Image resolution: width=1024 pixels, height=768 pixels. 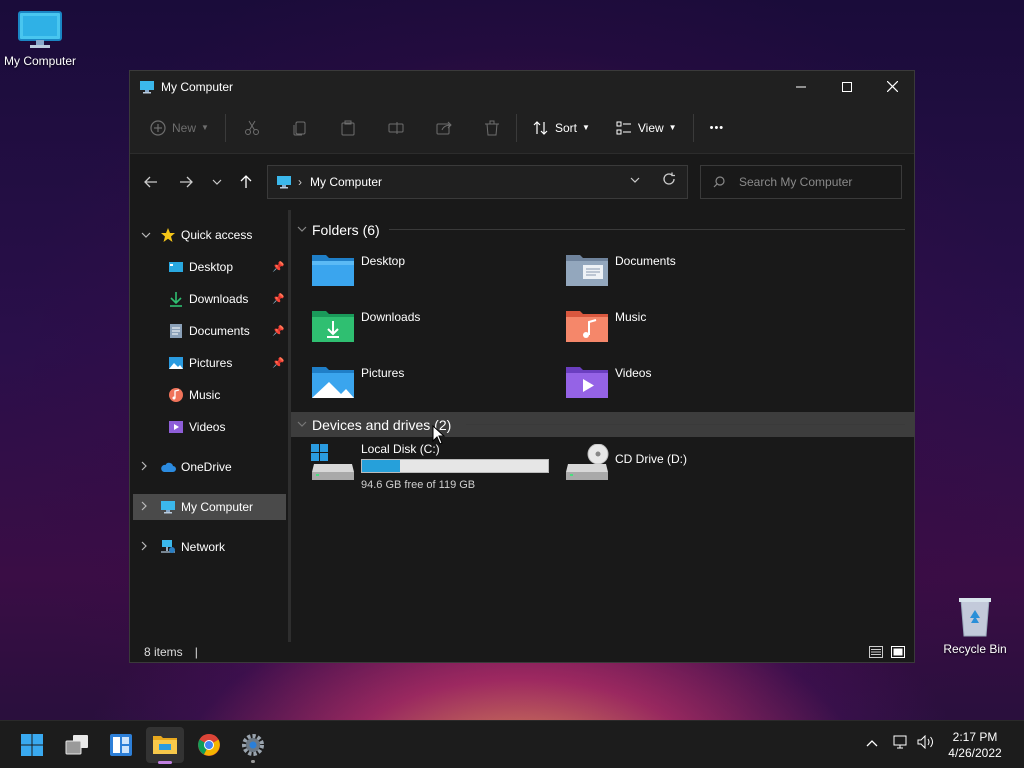 I want to click on paste-button, so click(x=348, y=128).